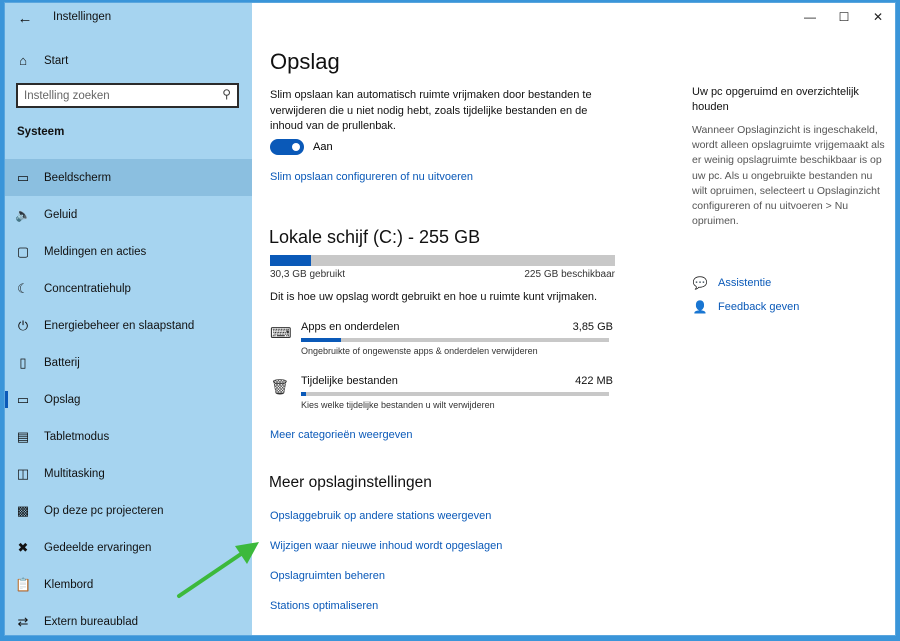 This screenshot has width=900, height=641. What do you see at coordinates (41, 132) in the screenshot?
I see `sidebar-section-title: Systeem` at bounding box center [41, 132].